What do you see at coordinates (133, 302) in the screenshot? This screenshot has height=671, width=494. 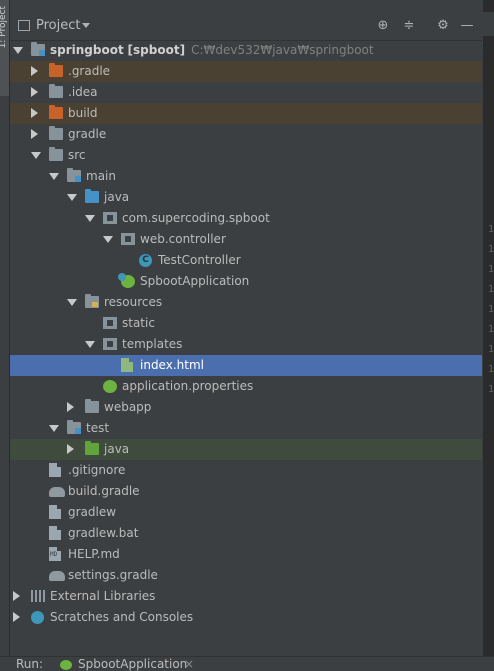 I see `tree-node-label: resources` at bounding box center [133, 302].